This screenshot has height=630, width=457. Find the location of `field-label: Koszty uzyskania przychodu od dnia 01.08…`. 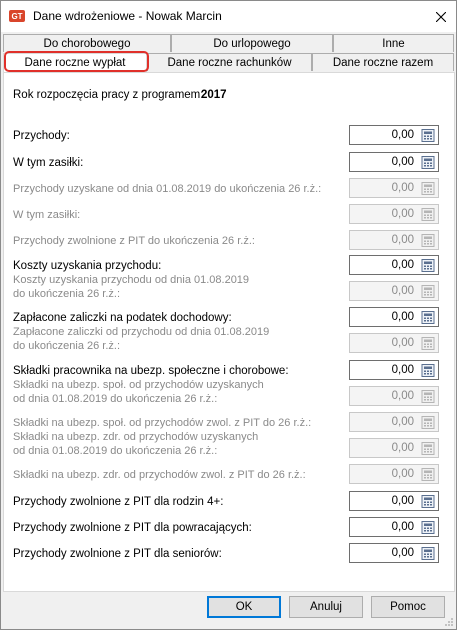

field-label: Koszty uzyskania przychodu od dnia 01.08… is located at coordinates (131, 287).